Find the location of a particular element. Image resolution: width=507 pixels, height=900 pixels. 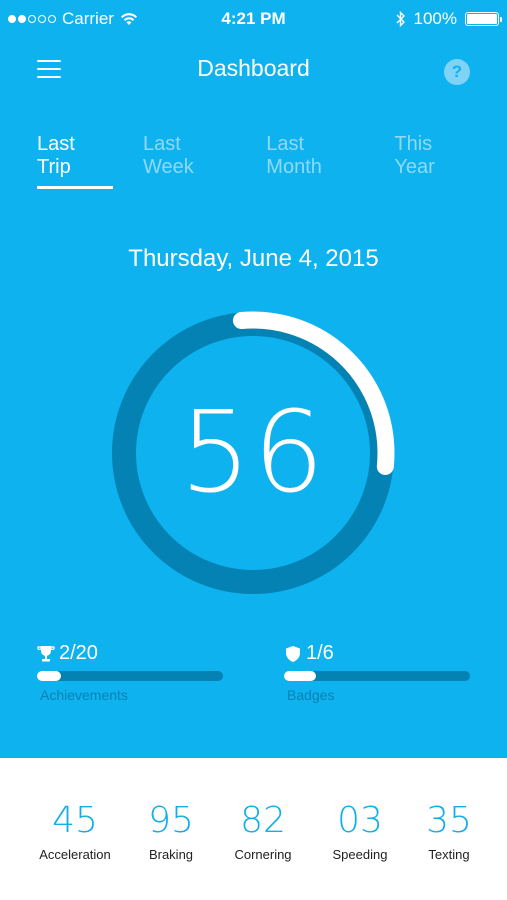

trip-date: Thursday, June 4, 2015 is located at coordinates (253, 258).